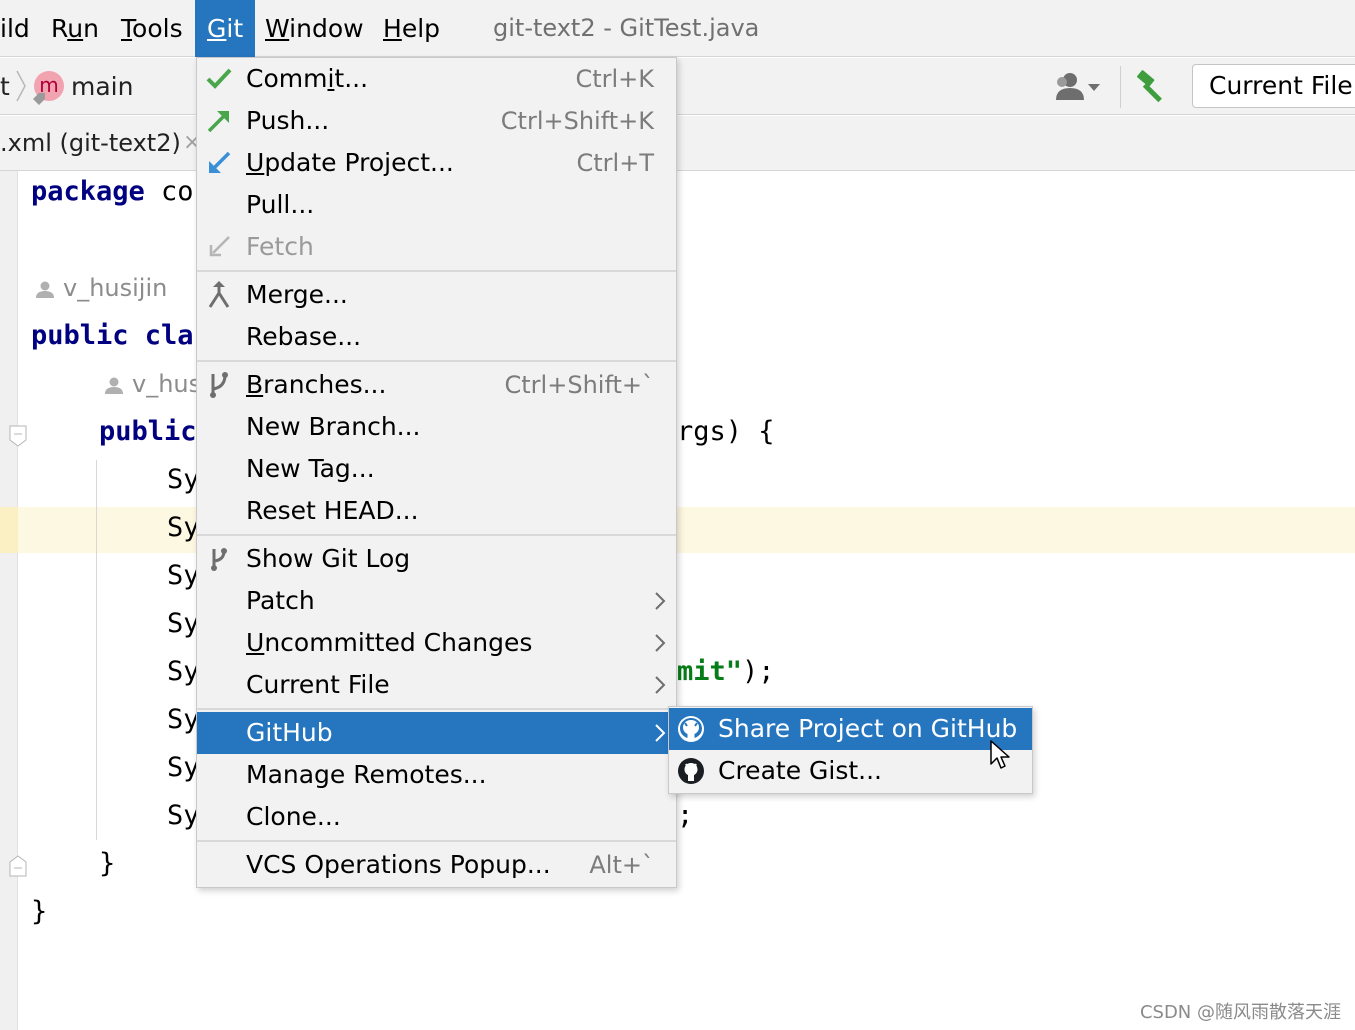 This screenshot has height=1030, width=1355. Describe the element at coordinates (9, 600) in the screenshot. I see `editor-gutter` at that location.